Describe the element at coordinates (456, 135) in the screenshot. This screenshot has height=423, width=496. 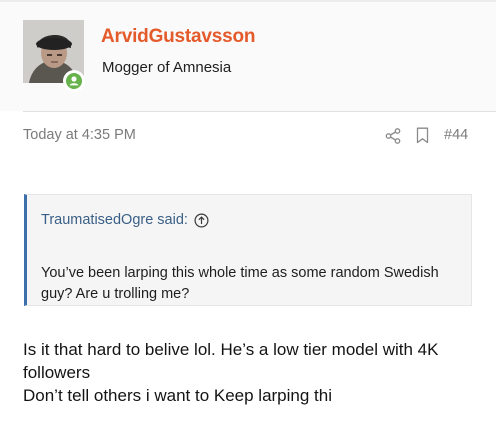
I see `post-number-link: #44` at that location.